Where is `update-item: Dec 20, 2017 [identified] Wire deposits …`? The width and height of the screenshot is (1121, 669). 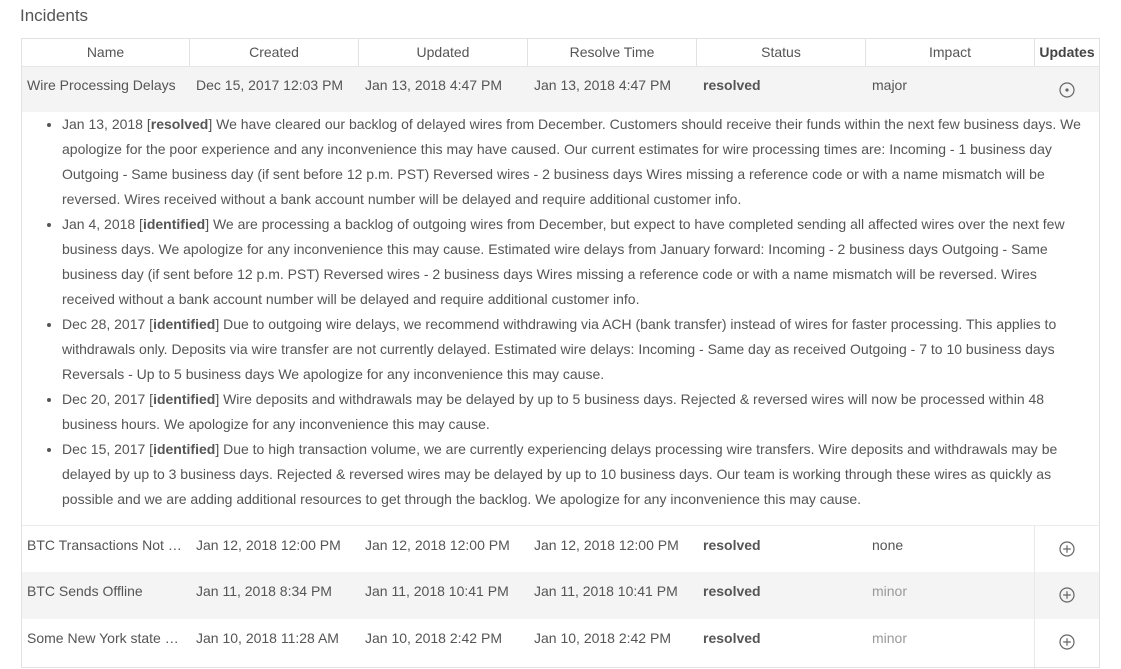 update-item: Dec 20, 2017 [identified] Wire deposits … is located at coordinates (580, 412).